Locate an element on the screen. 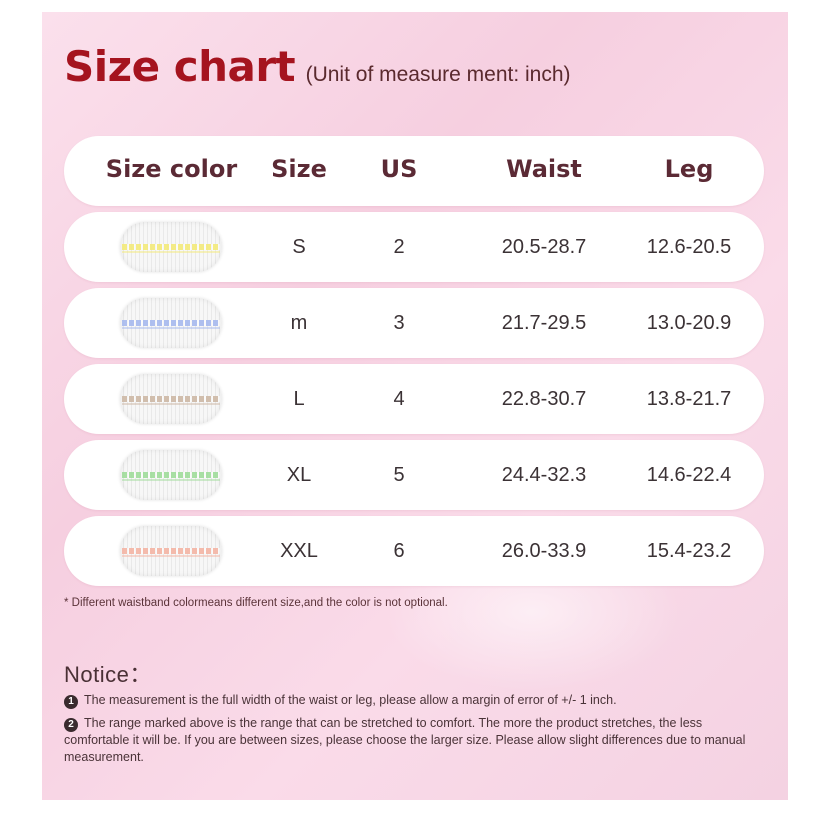 The image size is (828, 826). number-badge-icon: 2 is located at coordinates (71, 725).